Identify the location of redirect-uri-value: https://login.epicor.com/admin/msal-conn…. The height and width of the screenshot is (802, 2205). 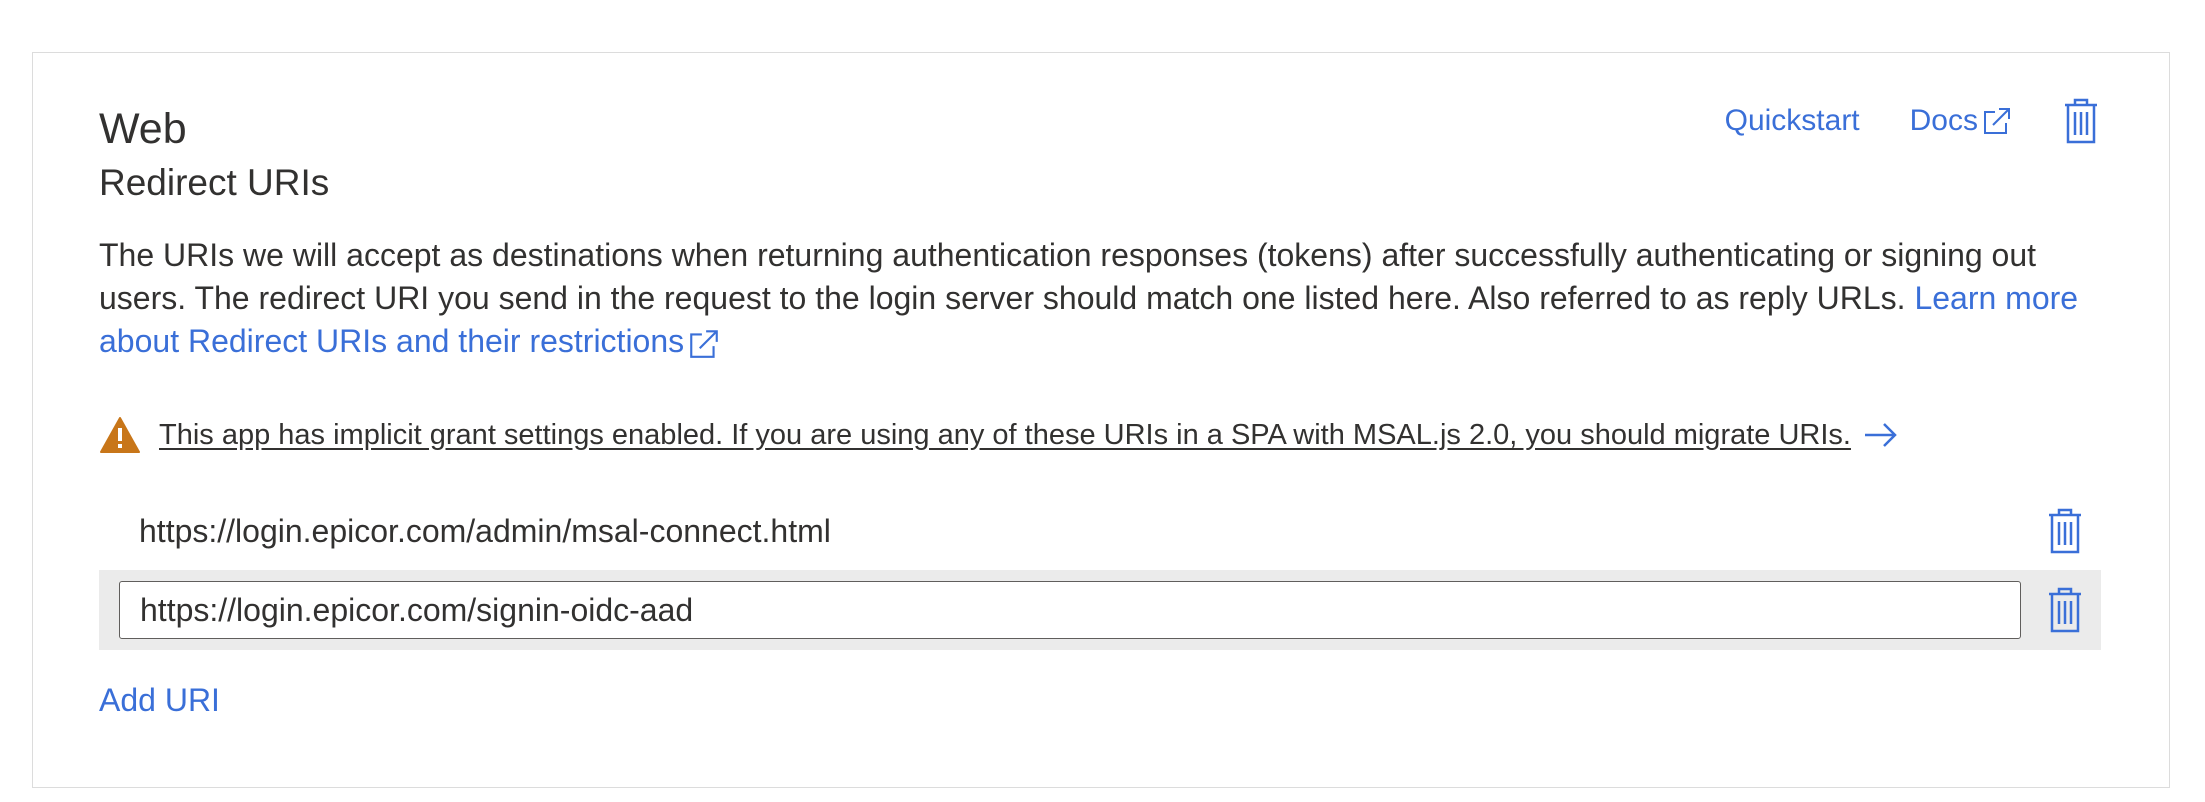
(485, 530).